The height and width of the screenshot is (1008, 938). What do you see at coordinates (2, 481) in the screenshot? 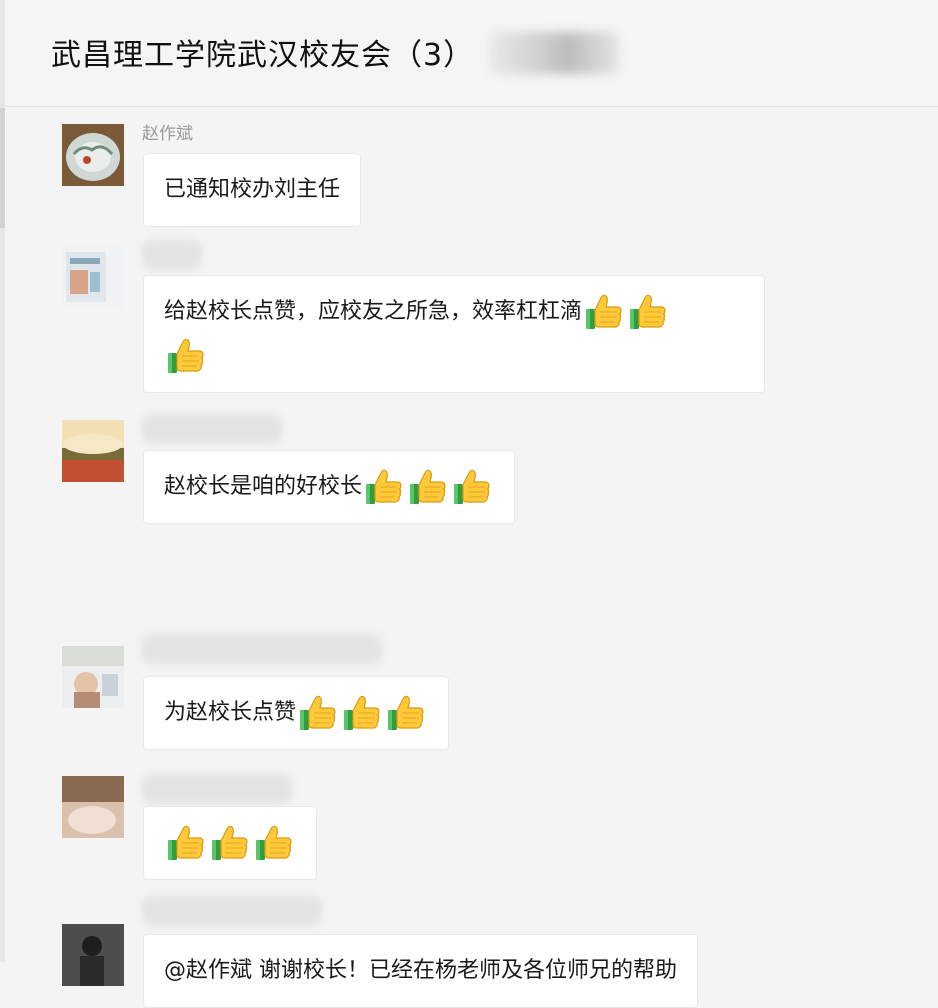
I see `window-left-edge` at bounding box center [2, 481].